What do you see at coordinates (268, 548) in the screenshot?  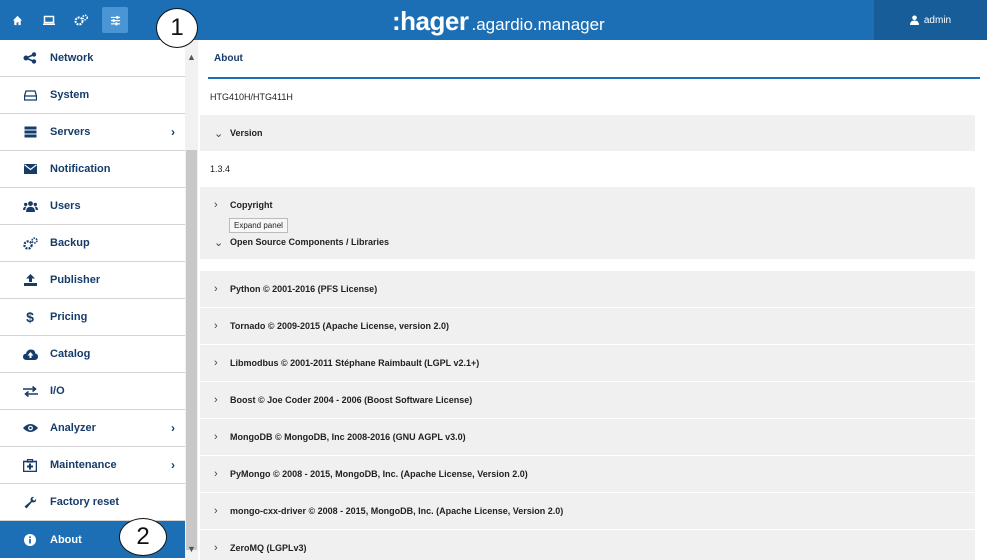 I see `library-label: ZeroMQ (LGPLv3)` at bounding box center [268, 548].